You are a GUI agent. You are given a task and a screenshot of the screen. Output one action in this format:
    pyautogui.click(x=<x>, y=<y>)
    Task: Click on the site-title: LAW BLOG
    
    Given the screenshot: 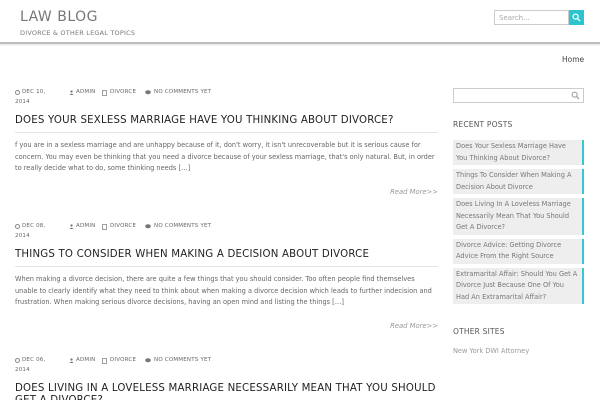 What is the action you would take?
    pyautogui.click(x=59, y=17)
    